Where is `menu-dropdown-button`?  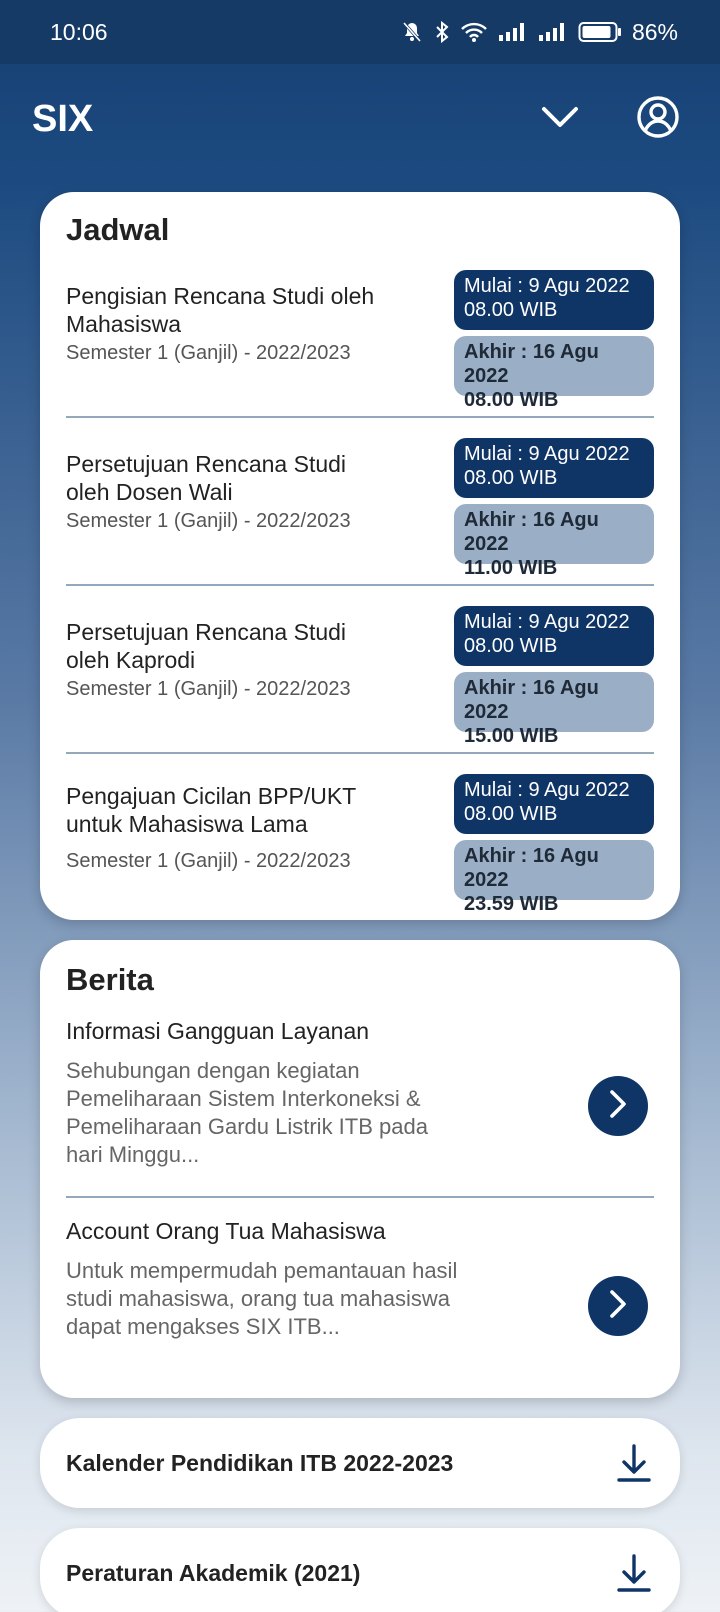
menu-dropdown-button is located at coordinates (560, 119).